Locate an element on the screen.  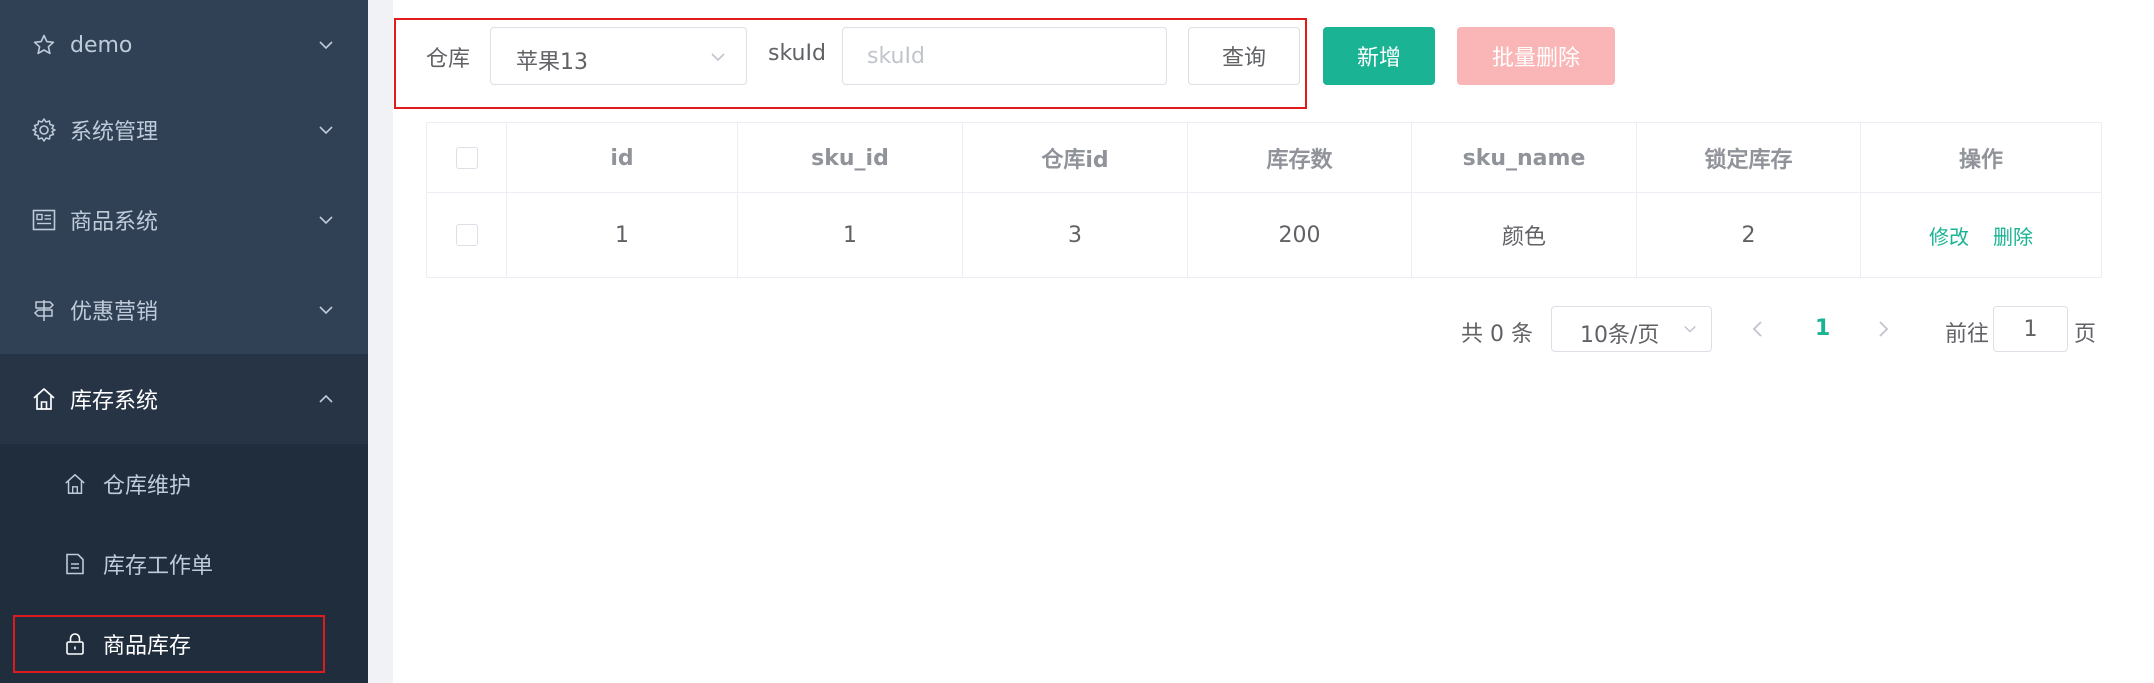
chevron-up-icon is located at coordinates (326, 398).